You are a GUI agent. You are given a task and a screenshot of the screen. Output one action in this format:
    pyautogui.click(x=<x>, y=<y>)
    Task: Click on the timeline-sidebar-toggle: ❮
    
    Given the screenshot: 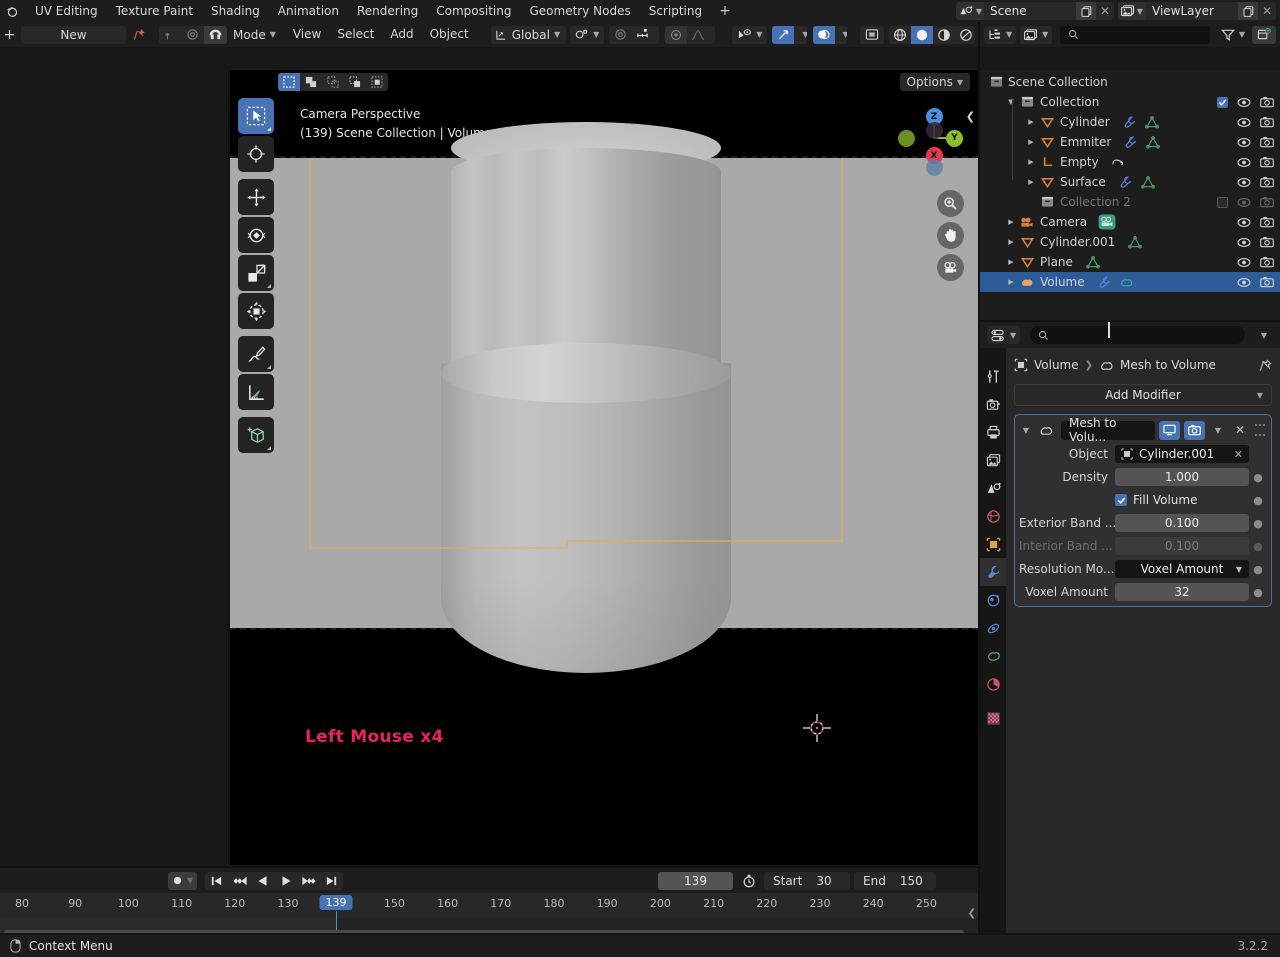 What is the action you would take?
    pyautogui.click(x=972, y=913)
    